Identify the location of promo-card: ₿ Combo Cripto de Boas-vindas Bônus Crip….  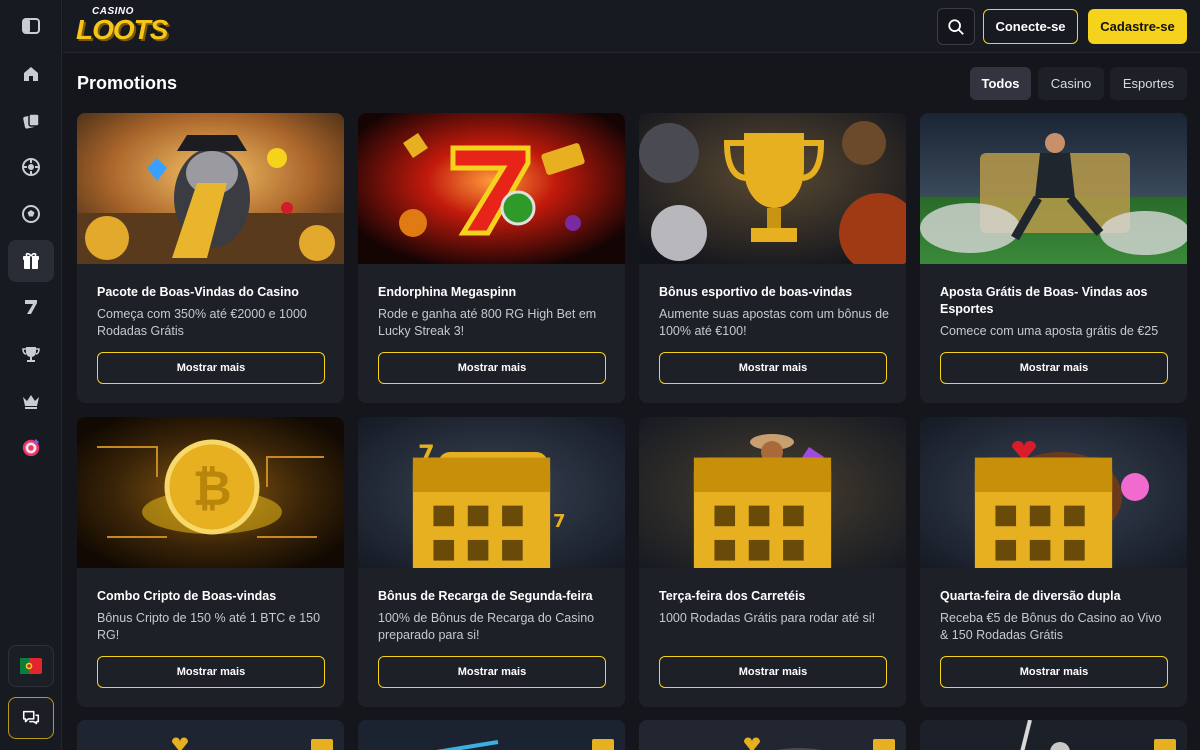
(210, 562).